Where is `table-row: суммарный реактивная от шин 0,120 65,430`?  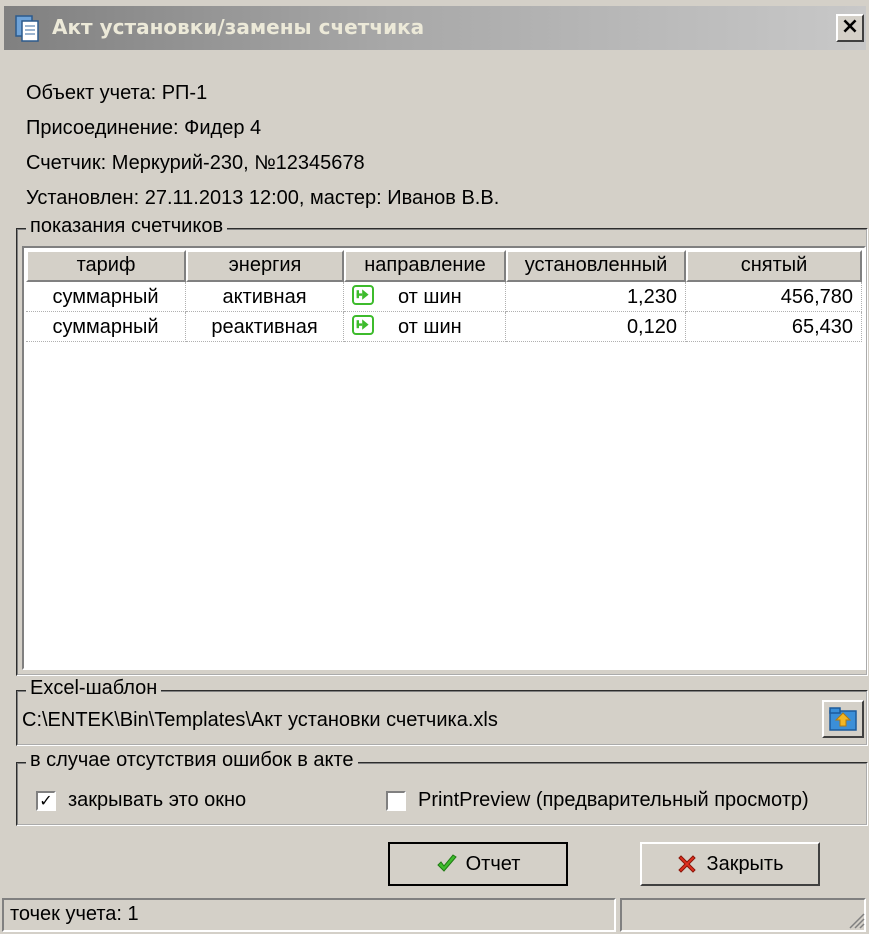
table-row: суммарный реактивная от шин 0,120 65,430 is located at coordinates (444, 327).